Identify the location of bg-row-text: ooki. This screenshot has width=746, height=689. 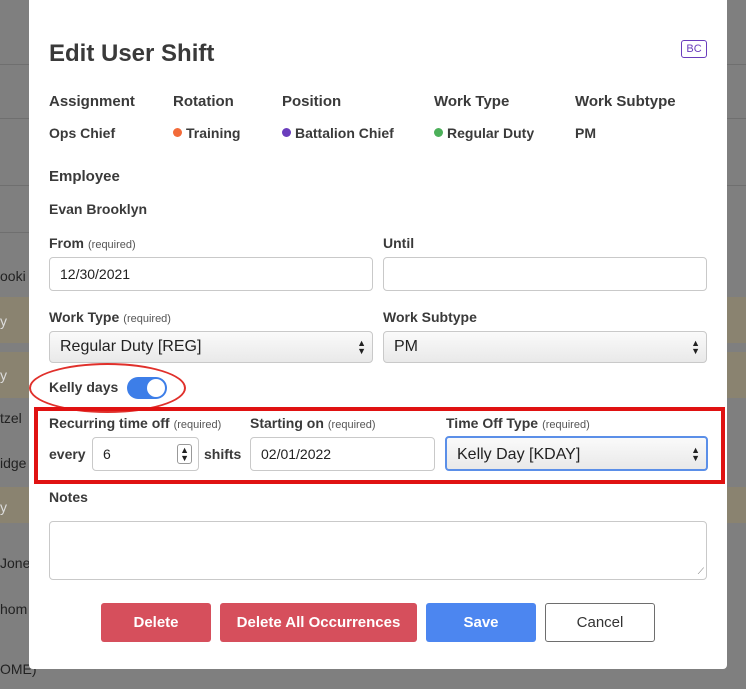
(13, 276).